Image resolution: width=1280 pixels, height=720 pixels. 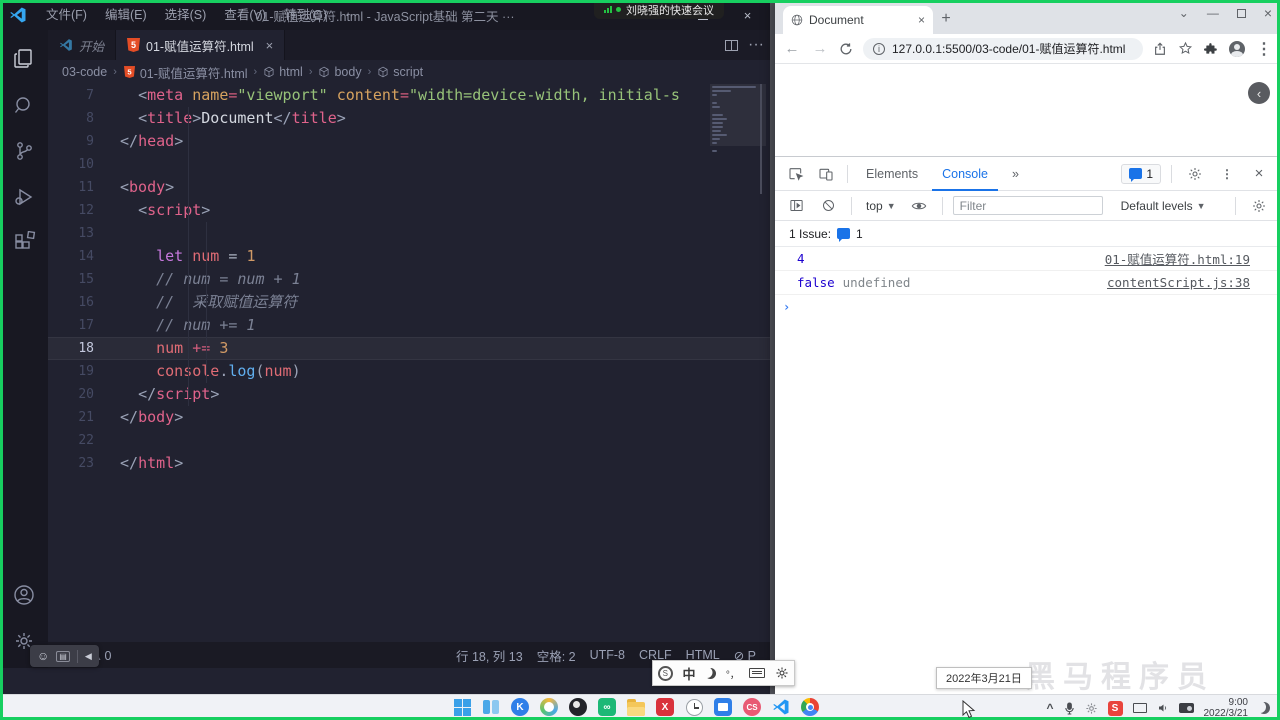 I want to click on site-info-icon: i, so click(x=879, y=48).